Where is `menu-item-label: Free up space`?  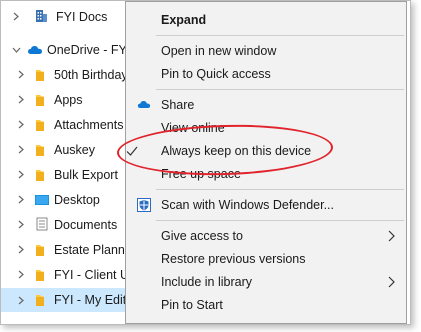
menu-item-label: Free up space is located at coordinates (201, 174).